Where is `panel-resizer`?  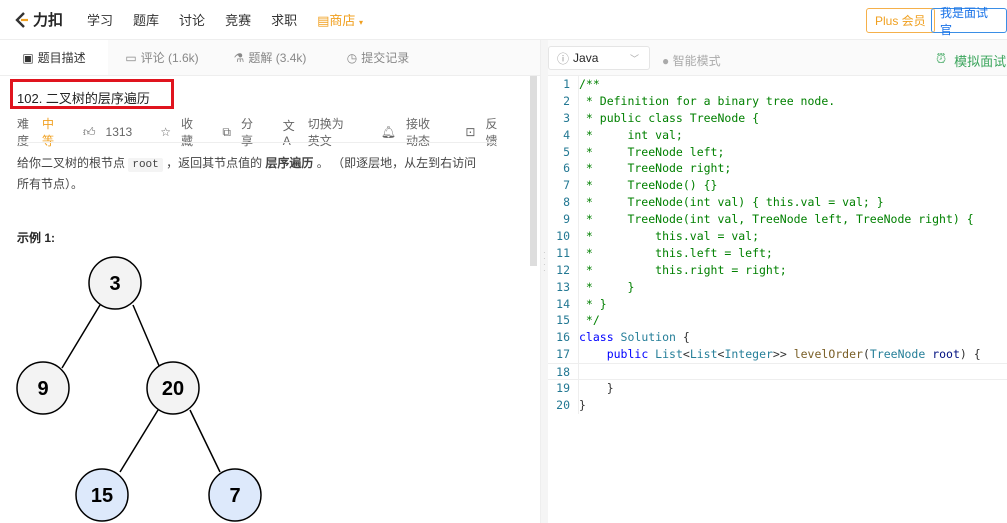
panel-resizer is located at coordinates (544, 281).